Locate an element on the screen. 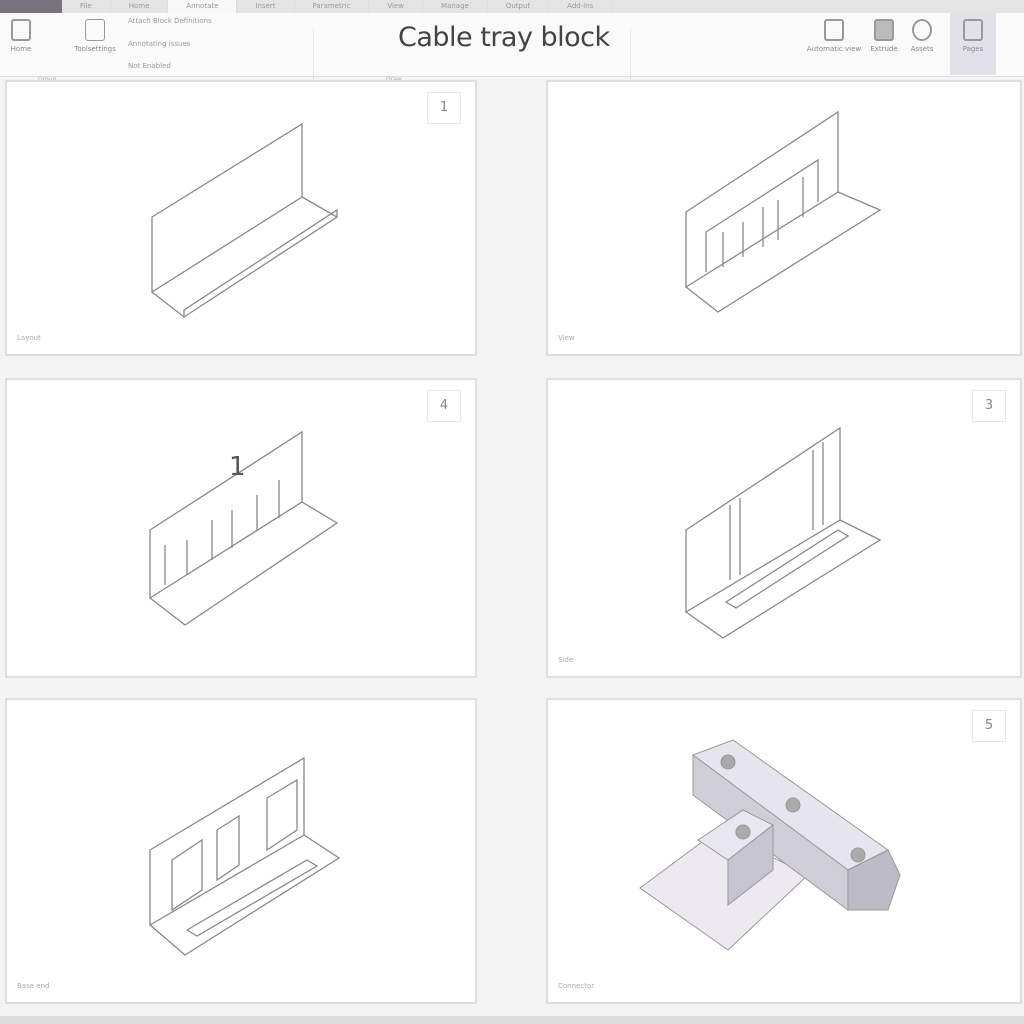 This screenshot has width=1024, height=1024. automatic-view-button: Automatic view is located at coordinates (834, 36).